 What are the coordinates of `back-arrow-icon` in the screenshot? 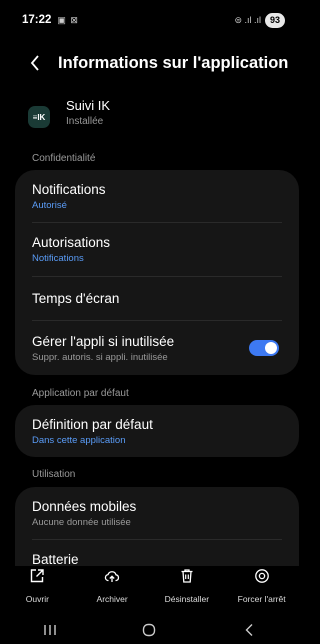 It's located at (35, 63).